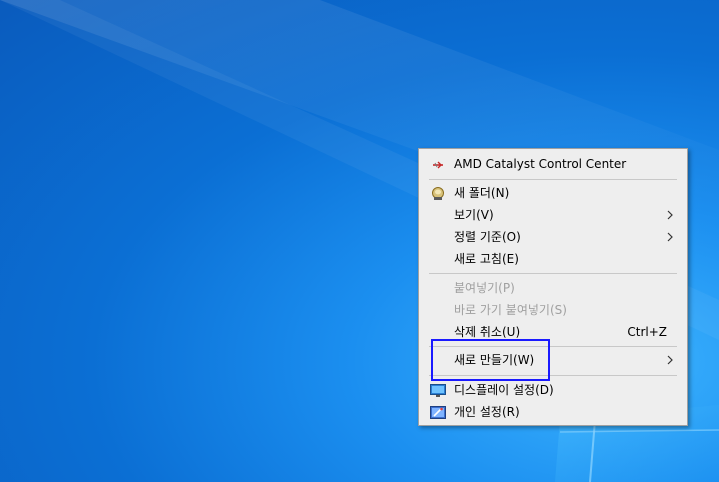 The height and width of the screenshot is (482, 719). Describe the element at coordinates (438, 390) in the screenshot. I see `display-settings-icon` at that location.